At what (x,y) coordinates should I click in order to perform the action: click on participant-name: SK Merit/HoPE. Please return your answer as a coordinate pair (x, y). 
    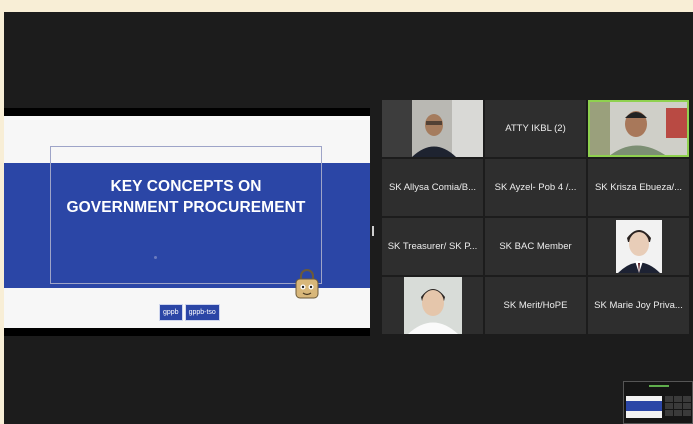
    Looking at the image, I should click on (535, 305).